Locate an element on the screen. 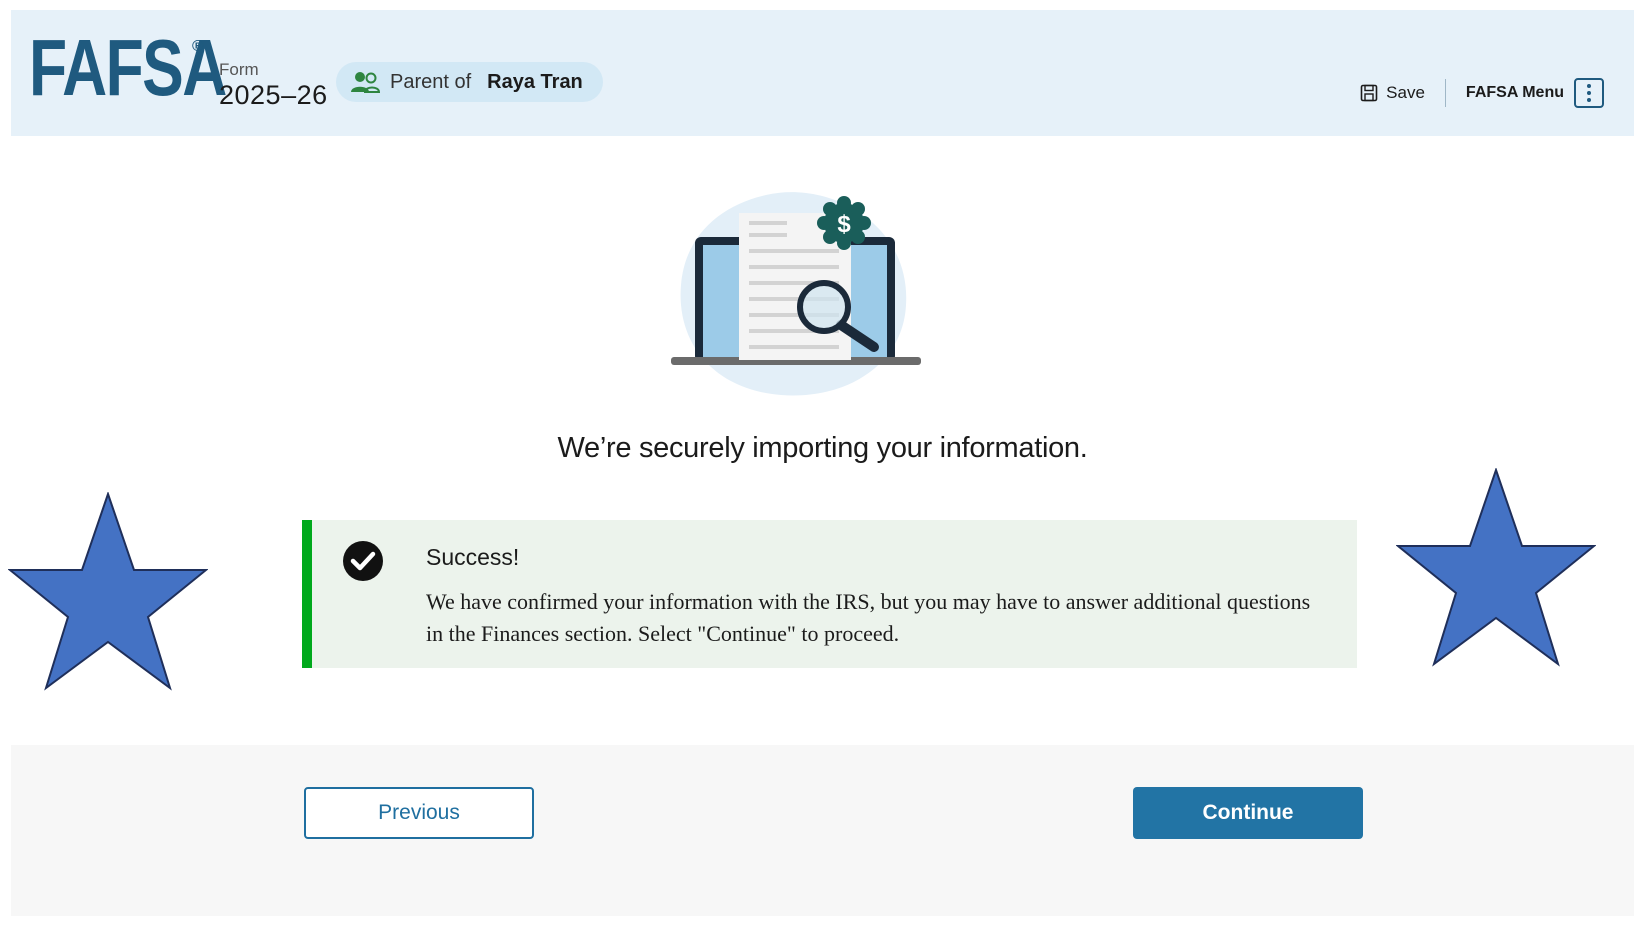  save-button: Save is located at coordinates (1402, 93).